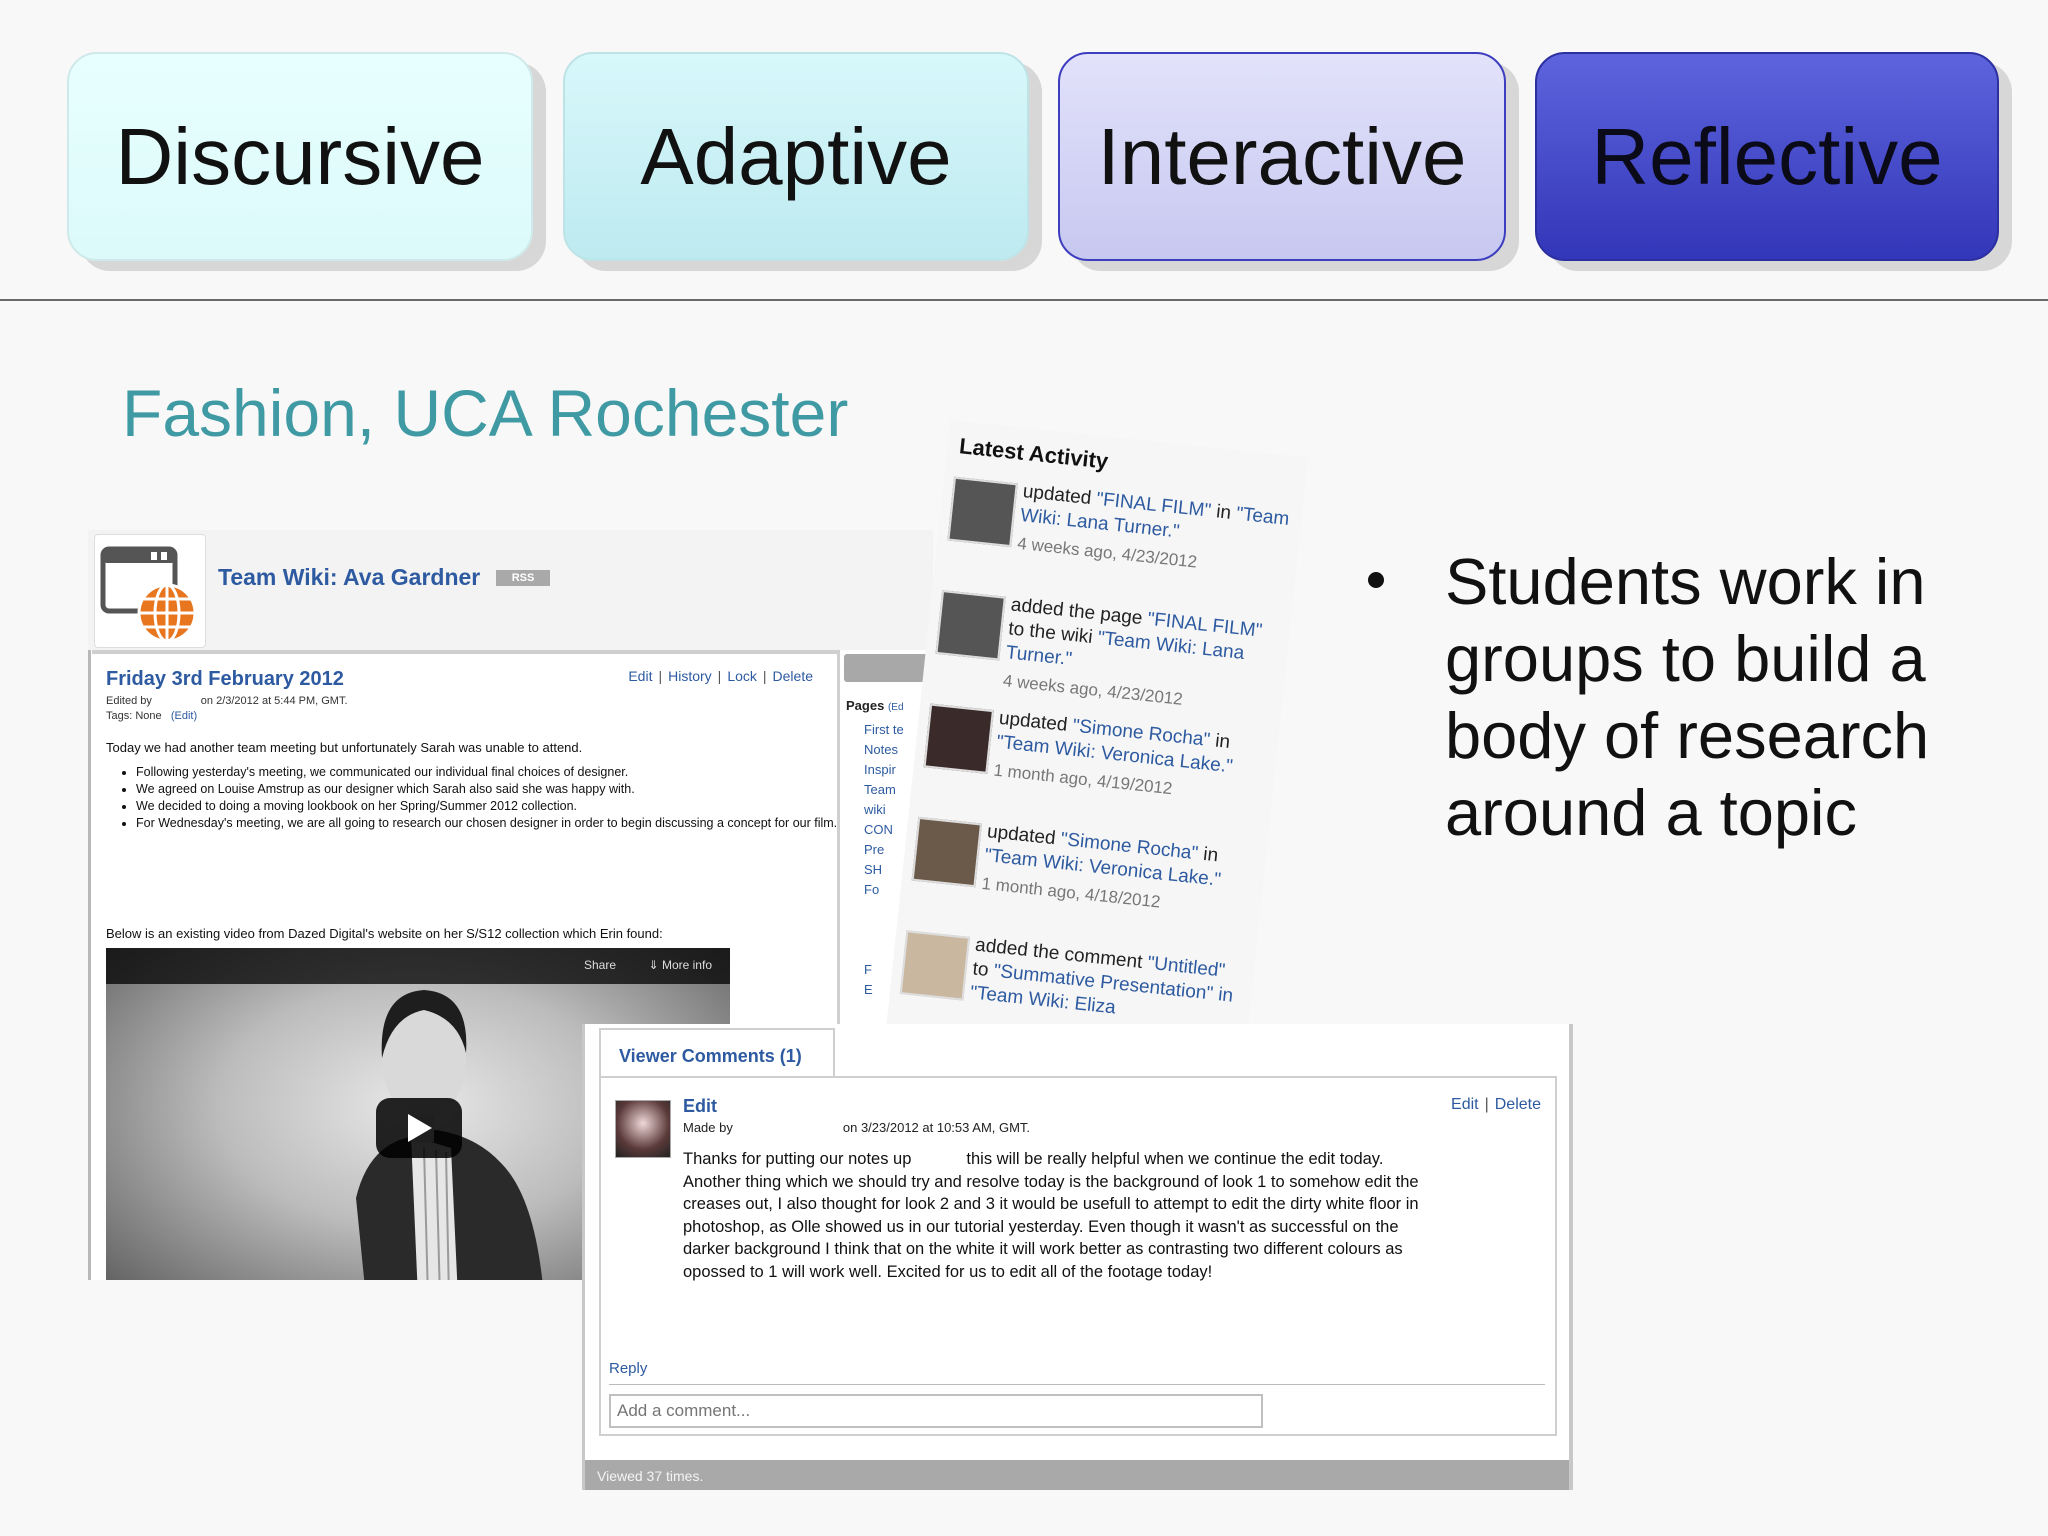 The image size is (2048, 1536). I want to click on stage-label: Reflective, so click(1767, 156).